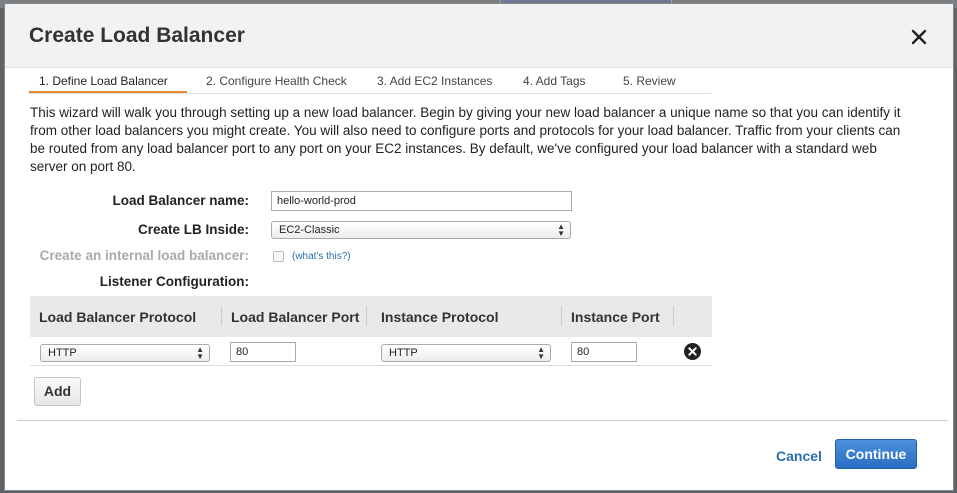  Describe the element at coordinates (321, 256) in the screenshot. I see `whats-this-link: (what's this?)` at that location.